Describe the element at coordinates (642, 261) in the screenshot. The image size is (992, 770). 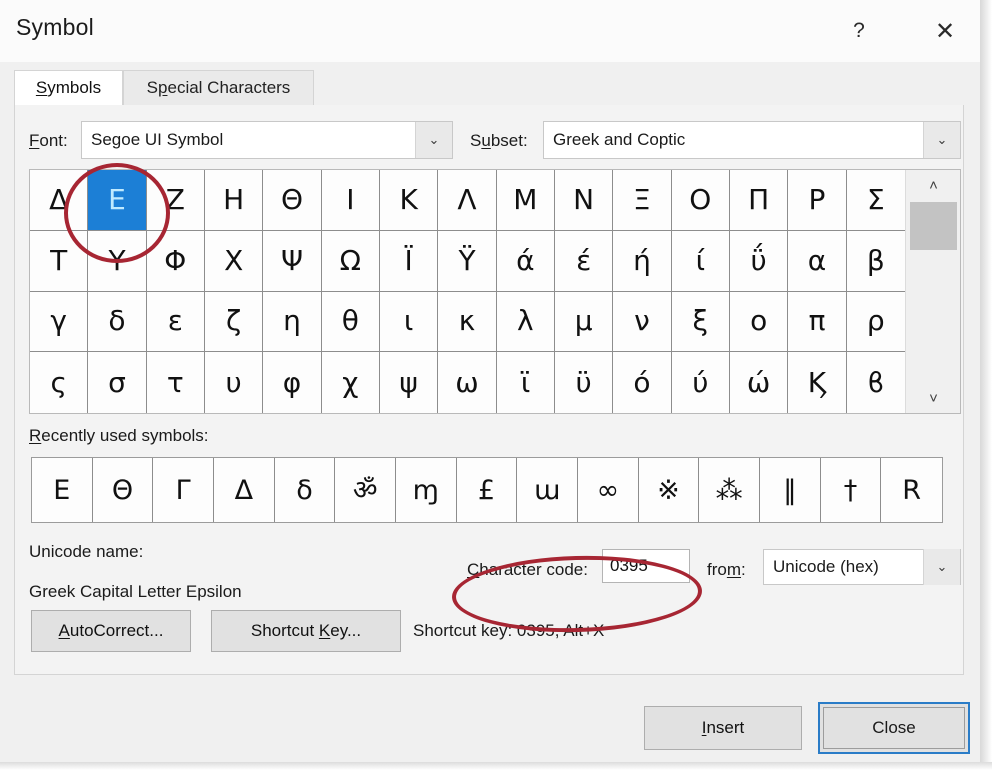
I see `symbol-cell: ή` at that location.